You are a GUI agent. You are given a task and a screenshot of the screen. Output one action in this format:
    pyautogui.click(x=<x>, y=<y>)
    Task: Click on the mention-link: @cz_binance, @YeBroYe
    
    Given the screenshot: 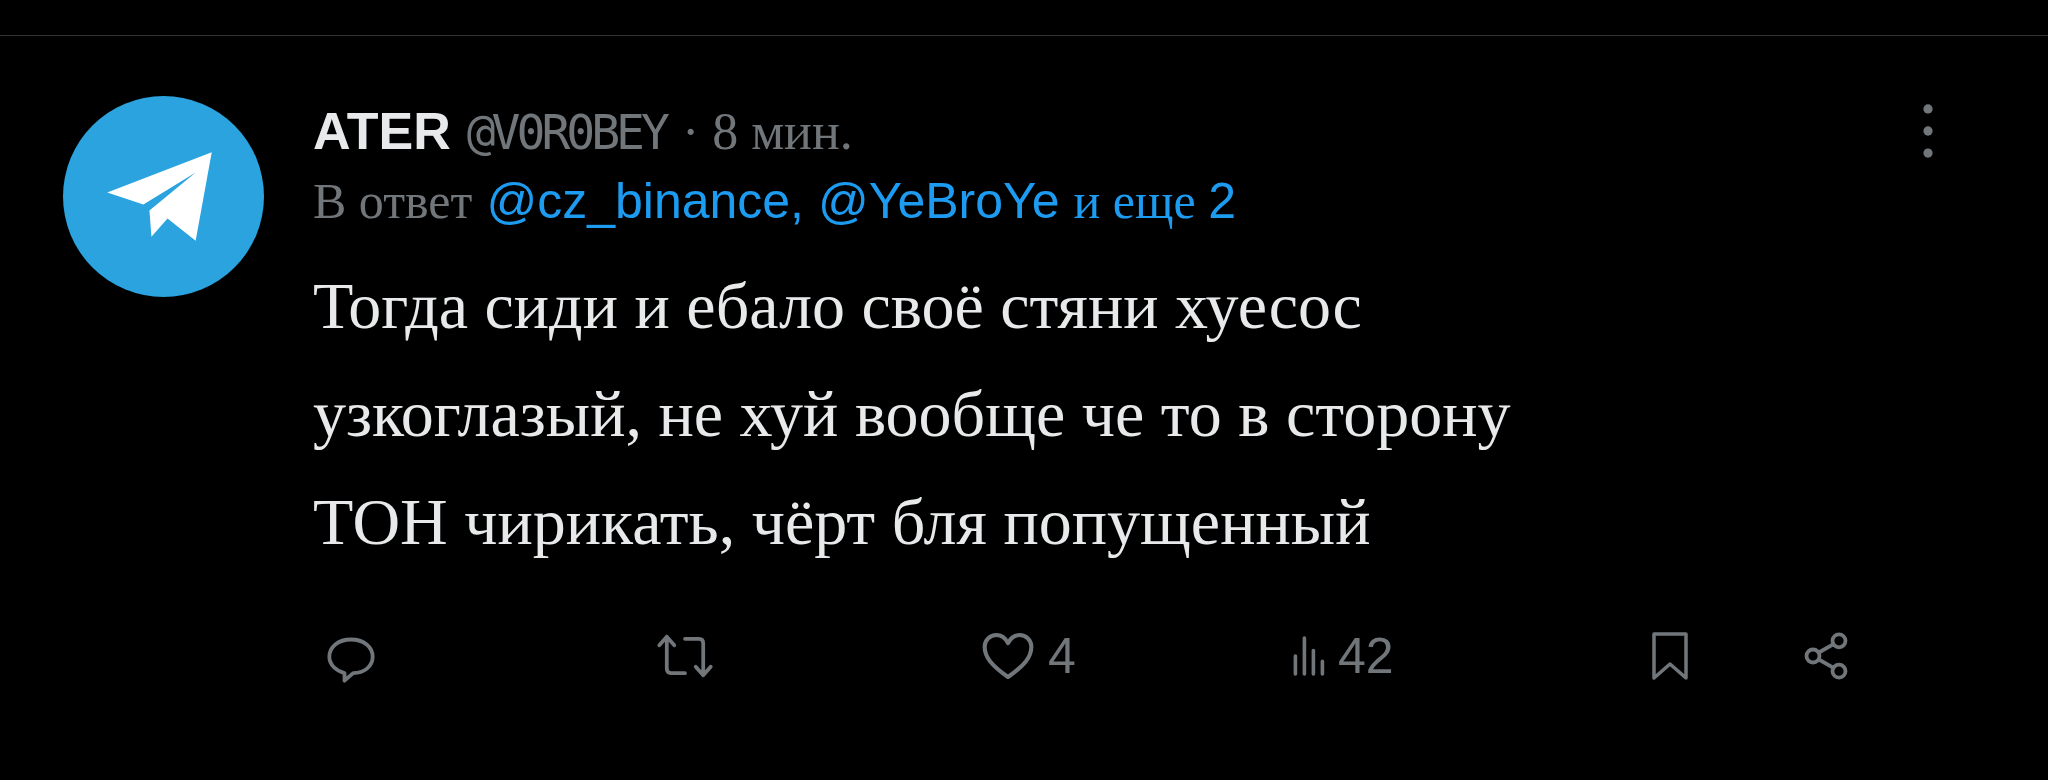 What is the action you would take?
    pyautogui.click(x=773, y=201)
    